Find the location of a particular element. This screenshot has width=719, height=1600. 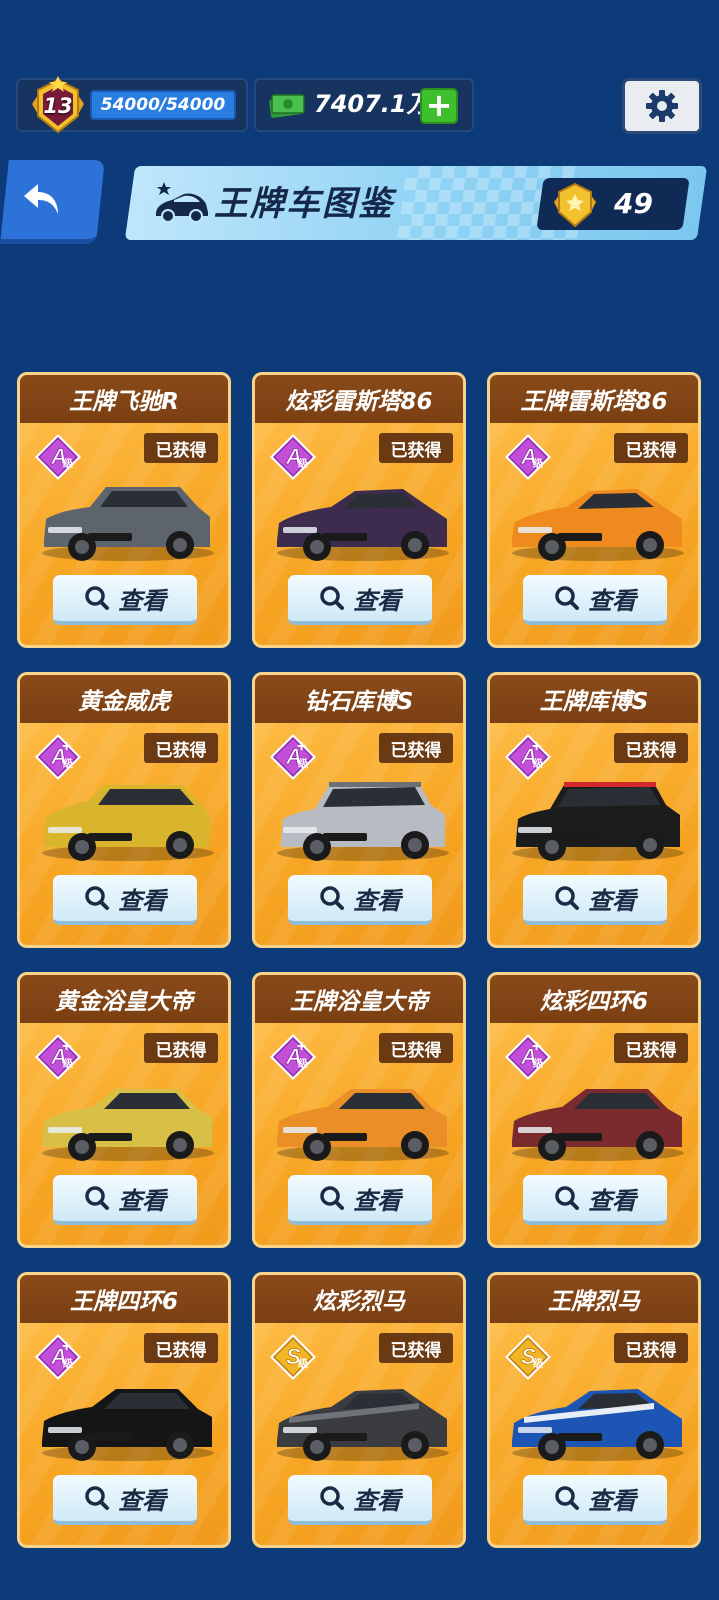

top-hud: 13 54000/54000 7407.1万 + is located at coordinates (359, 70).